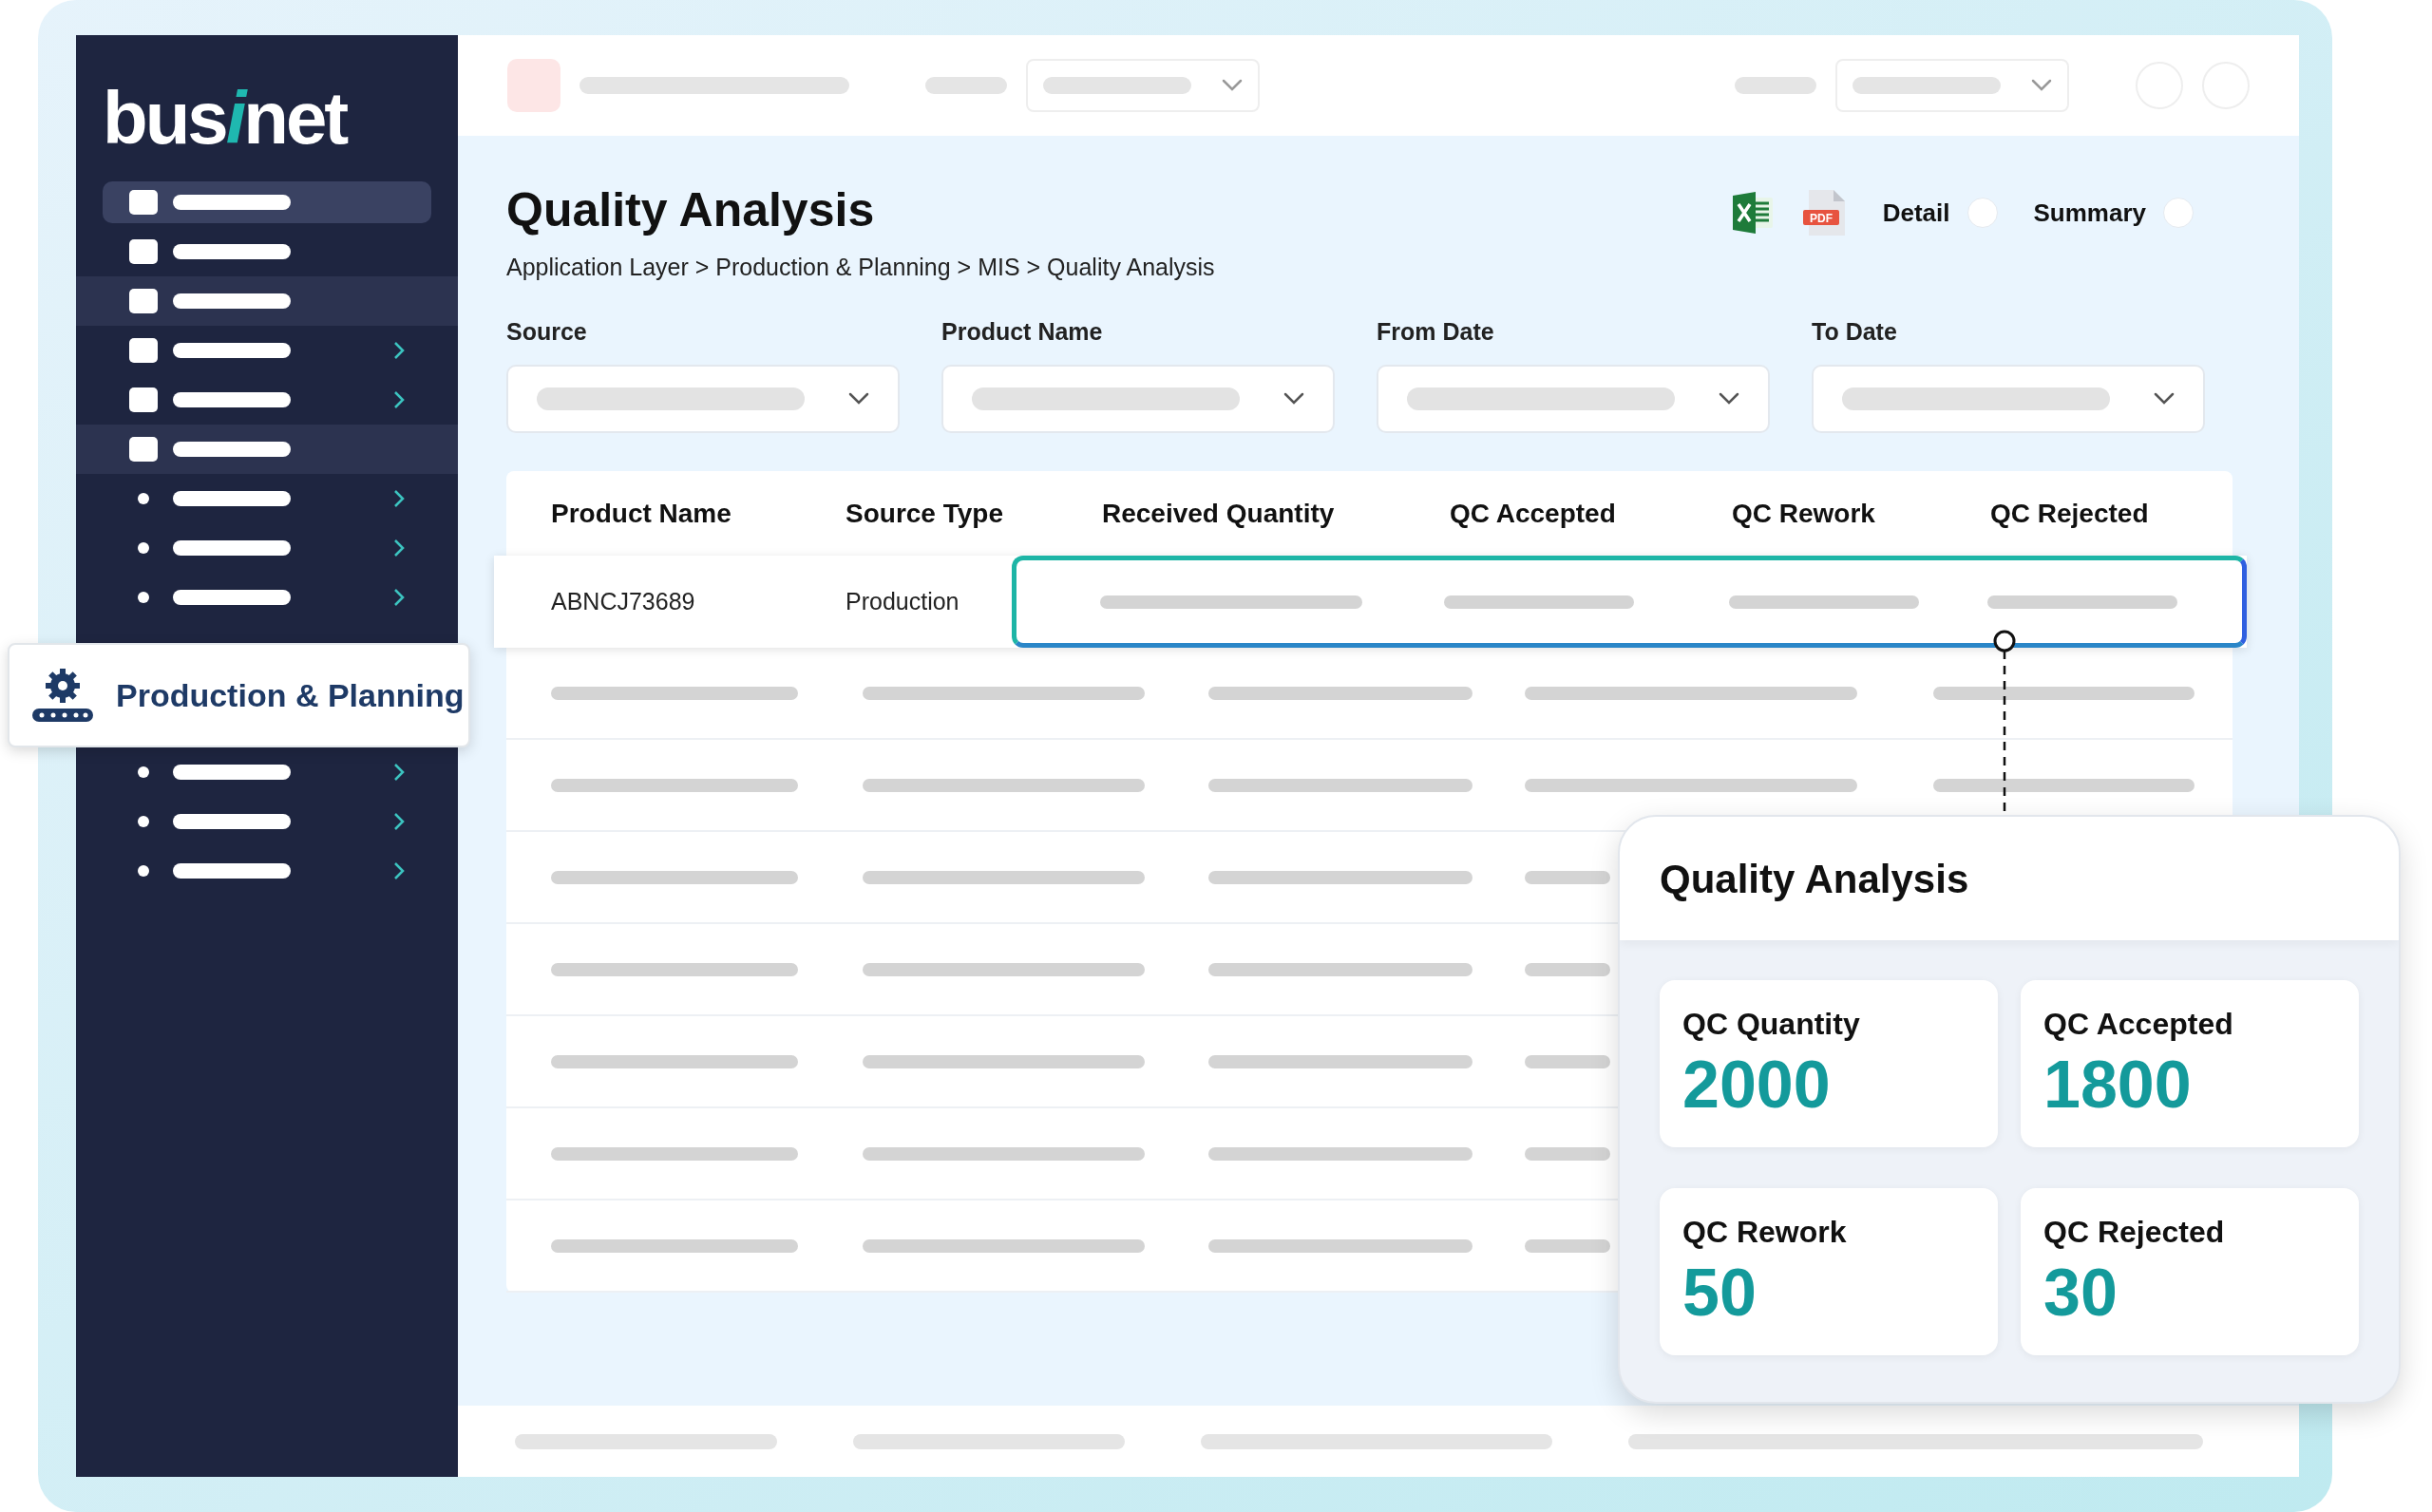 This screenshot has height=1512, width=2432. Describe the element at coordinates (2089, 513) in the screenshot. I see `column-header: QC Rejected` at that location.